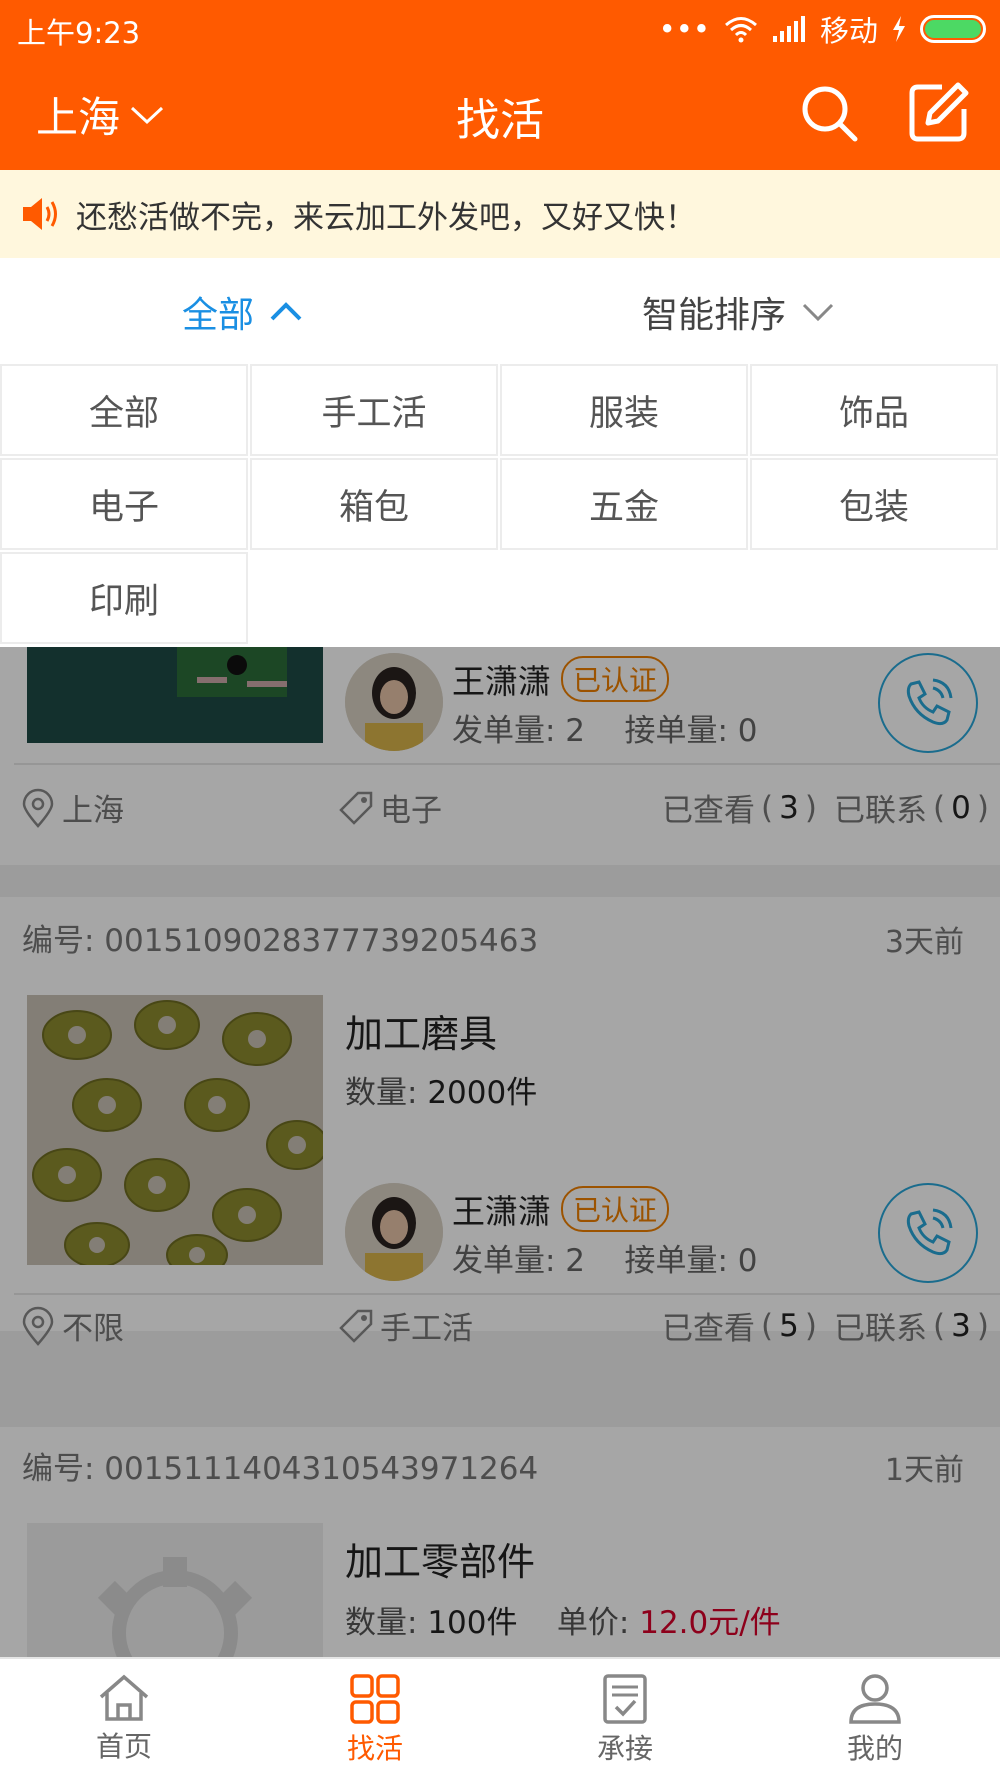 The image size is (1000, 1777). Describe the element at coordinates (374, 410) in the screenshot. I see `category-option: 手工活` at that location.